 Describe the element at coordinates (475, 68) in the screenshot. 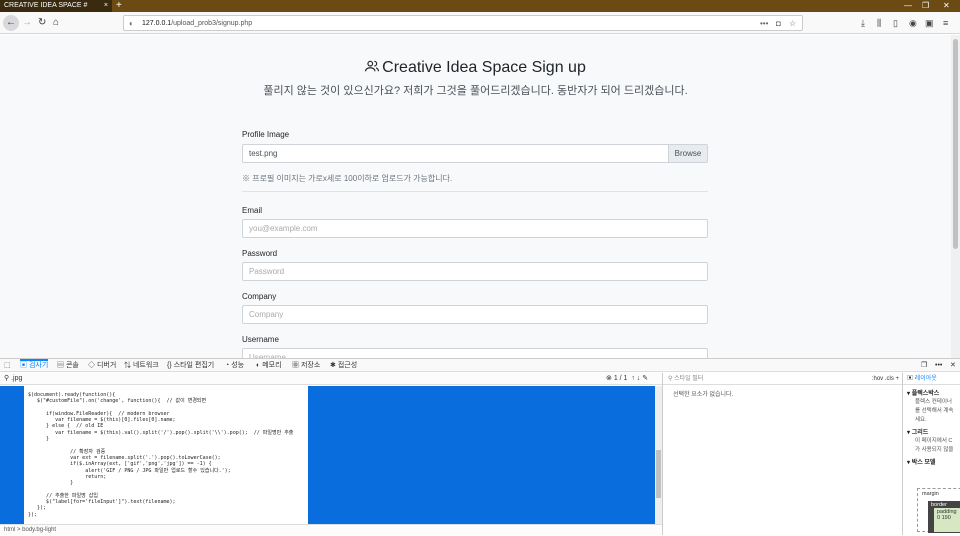

I see `page-title: Creative Idea Space Sign up` at that location.